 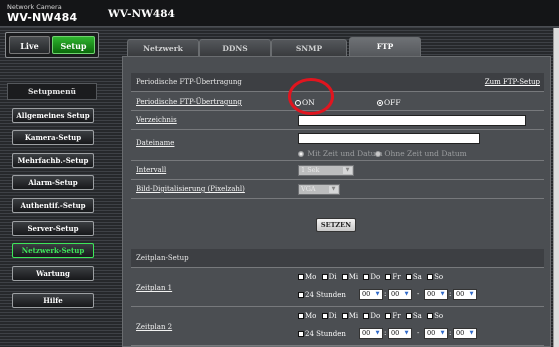 What do you see at coordinates (311, 96) in the screenshot?
I see `annotation-circle` at bounding box center [311, 96].